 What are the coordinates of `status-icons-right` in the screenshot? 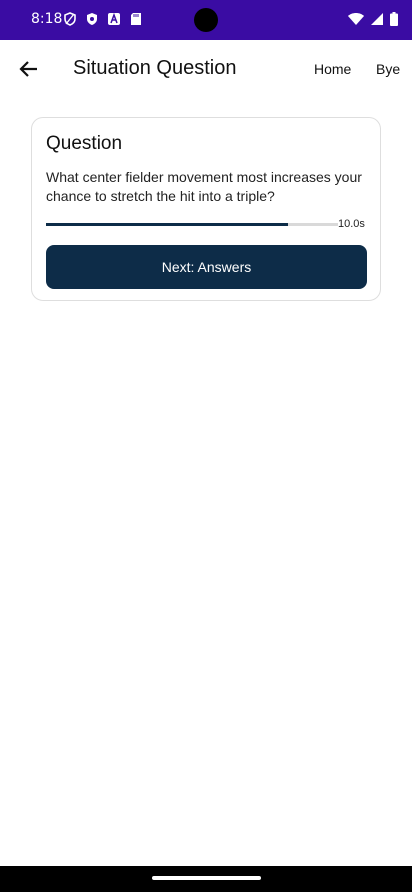 It's located at (373, 19).